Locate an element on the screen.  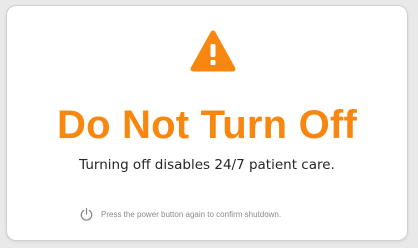
warning-headline: Do Not Turn Off is located at coordinates (207, 125).